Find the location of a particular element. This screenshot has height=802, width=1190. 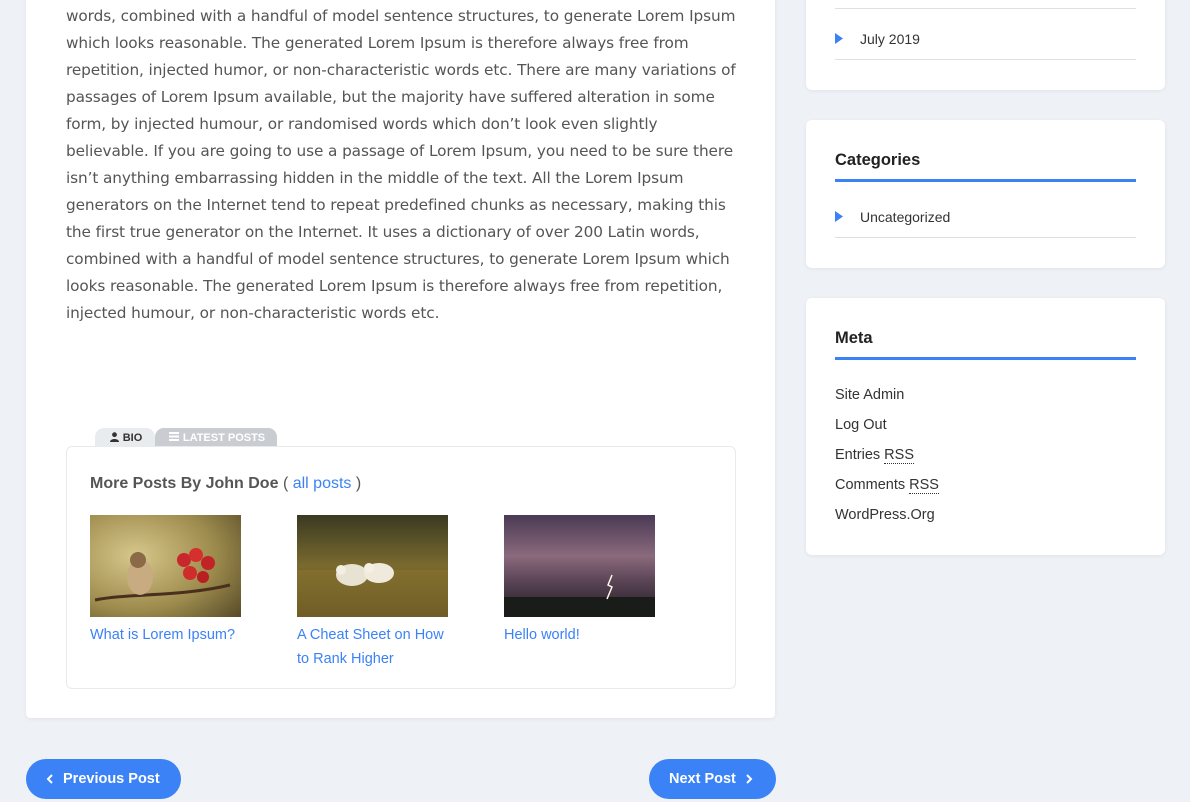

archive-item-label: July 2019 is located at coordinates (890, 39).